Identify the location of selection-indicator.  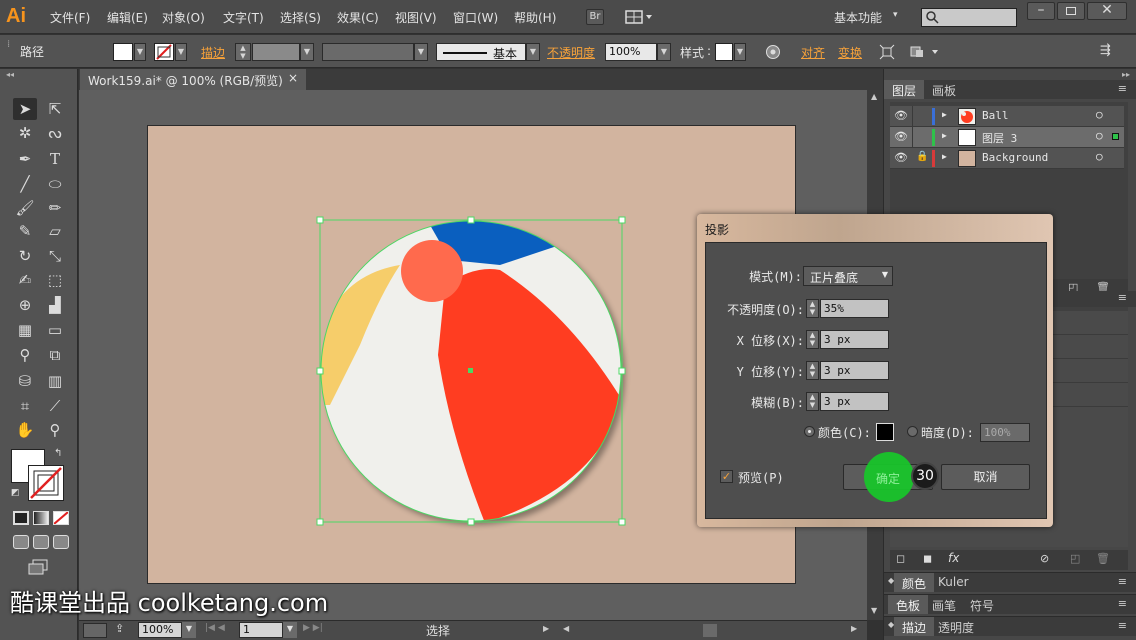
(1115, 136).